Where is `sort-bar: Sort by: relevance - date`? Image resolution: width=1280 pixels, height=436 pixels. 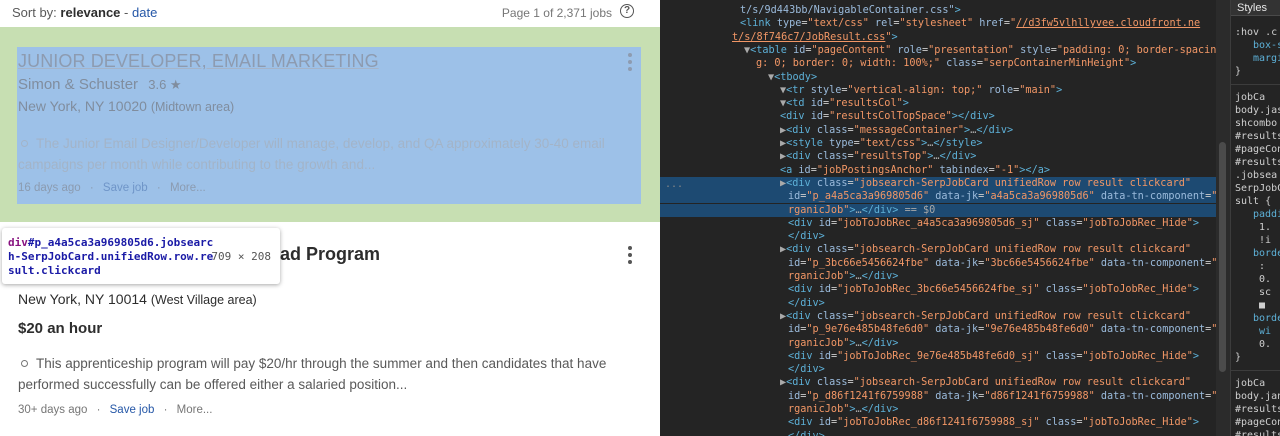 sort-bar: Sort by: relevance - date is located at coordinates (84, 12).